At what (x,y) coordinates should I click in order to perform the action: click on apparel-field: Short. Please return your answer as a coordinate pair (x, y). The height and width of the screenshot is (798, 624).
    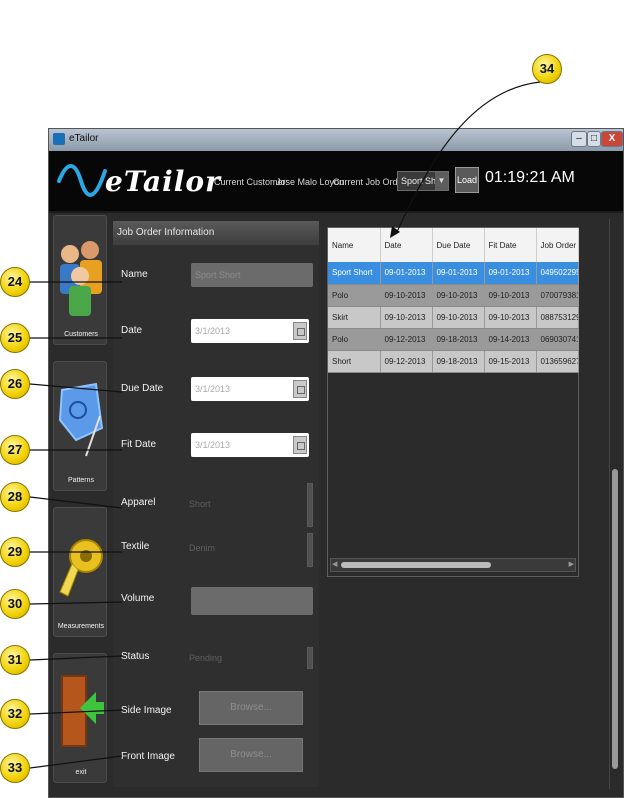
    Looking at the image, I should click on (200, 504).